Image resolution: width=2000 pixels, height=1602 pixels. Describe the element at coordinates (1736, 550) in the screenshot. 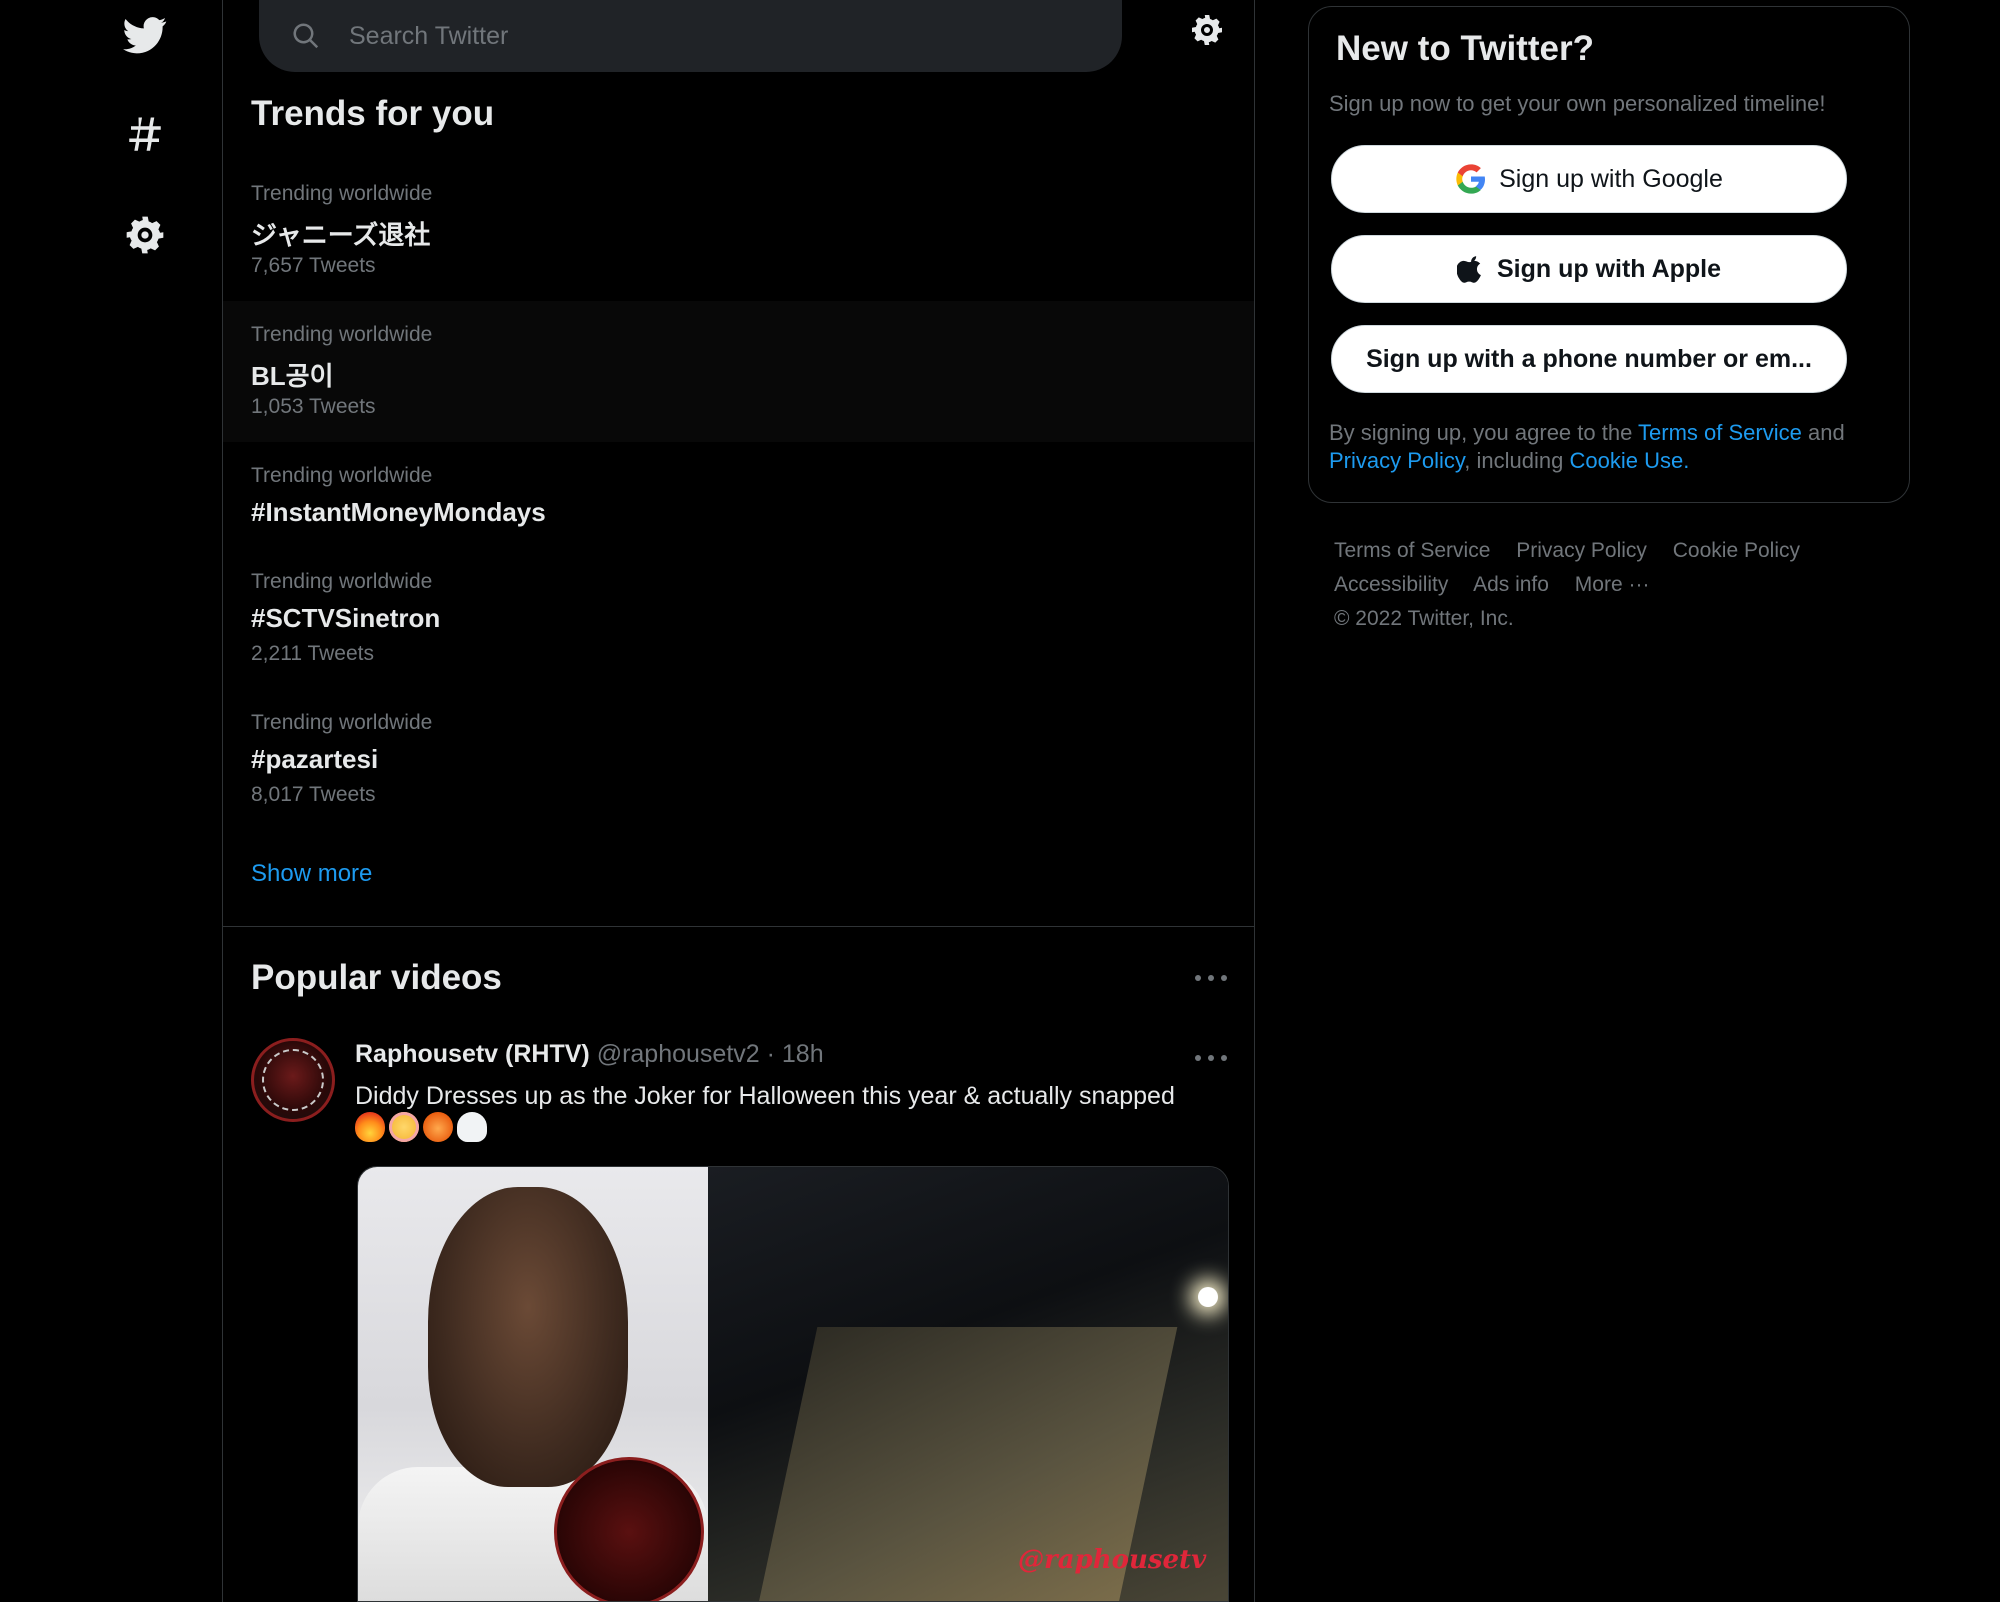

I see `footer-link: Cookie Policy` at that location.